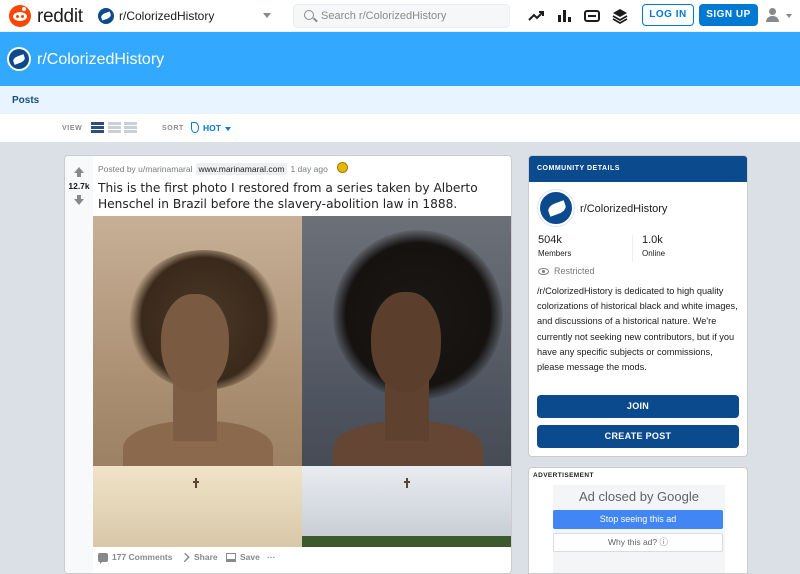 This screenshot has width=800, height=574. Describe the element at coordinates (639, 496) in the screenshot. I see `ad-closed-text: Ad closed by Google` at that location.